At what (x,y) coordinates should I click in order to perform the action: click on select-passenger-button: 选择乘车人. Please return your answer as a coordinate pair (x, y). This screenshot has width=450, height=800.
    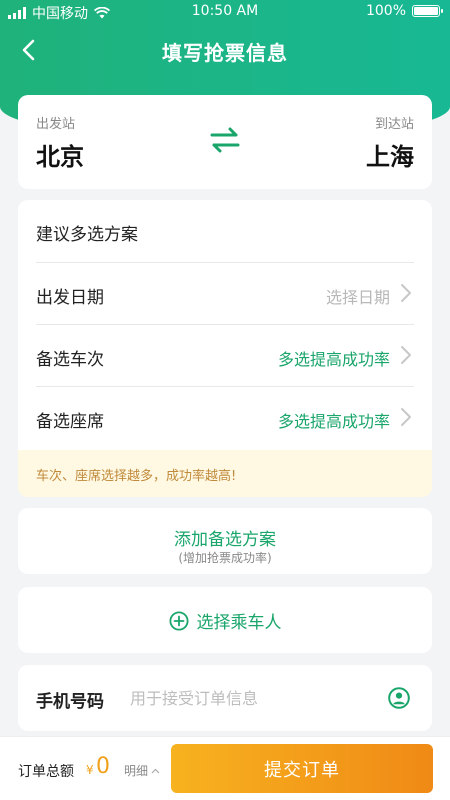
    Looking at the image, I should click on (225, 620).